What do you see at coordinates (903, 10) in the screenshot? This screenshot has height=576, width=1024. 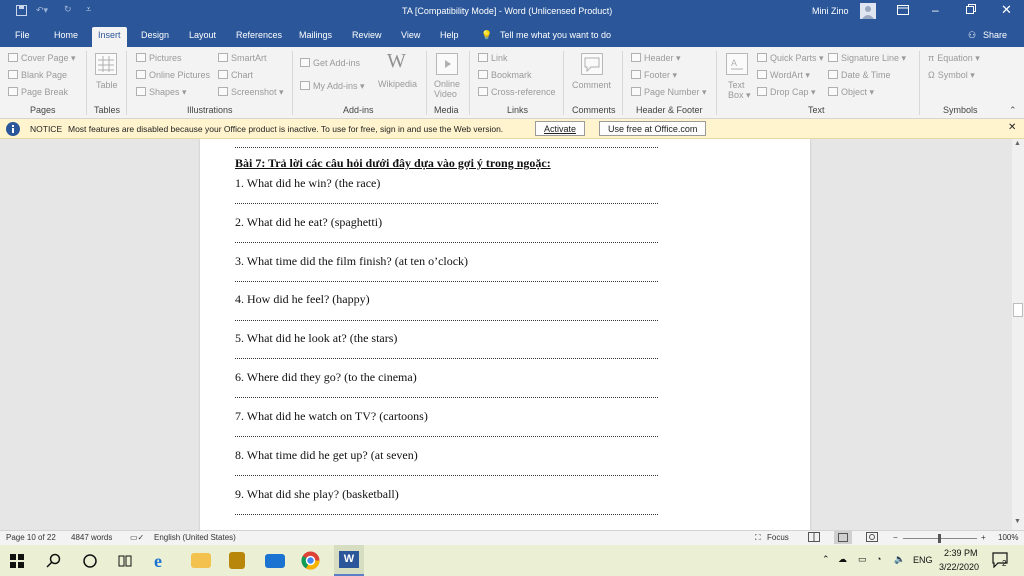 I see `ribbon-display-options-icon` at bounding box center [903, 10].